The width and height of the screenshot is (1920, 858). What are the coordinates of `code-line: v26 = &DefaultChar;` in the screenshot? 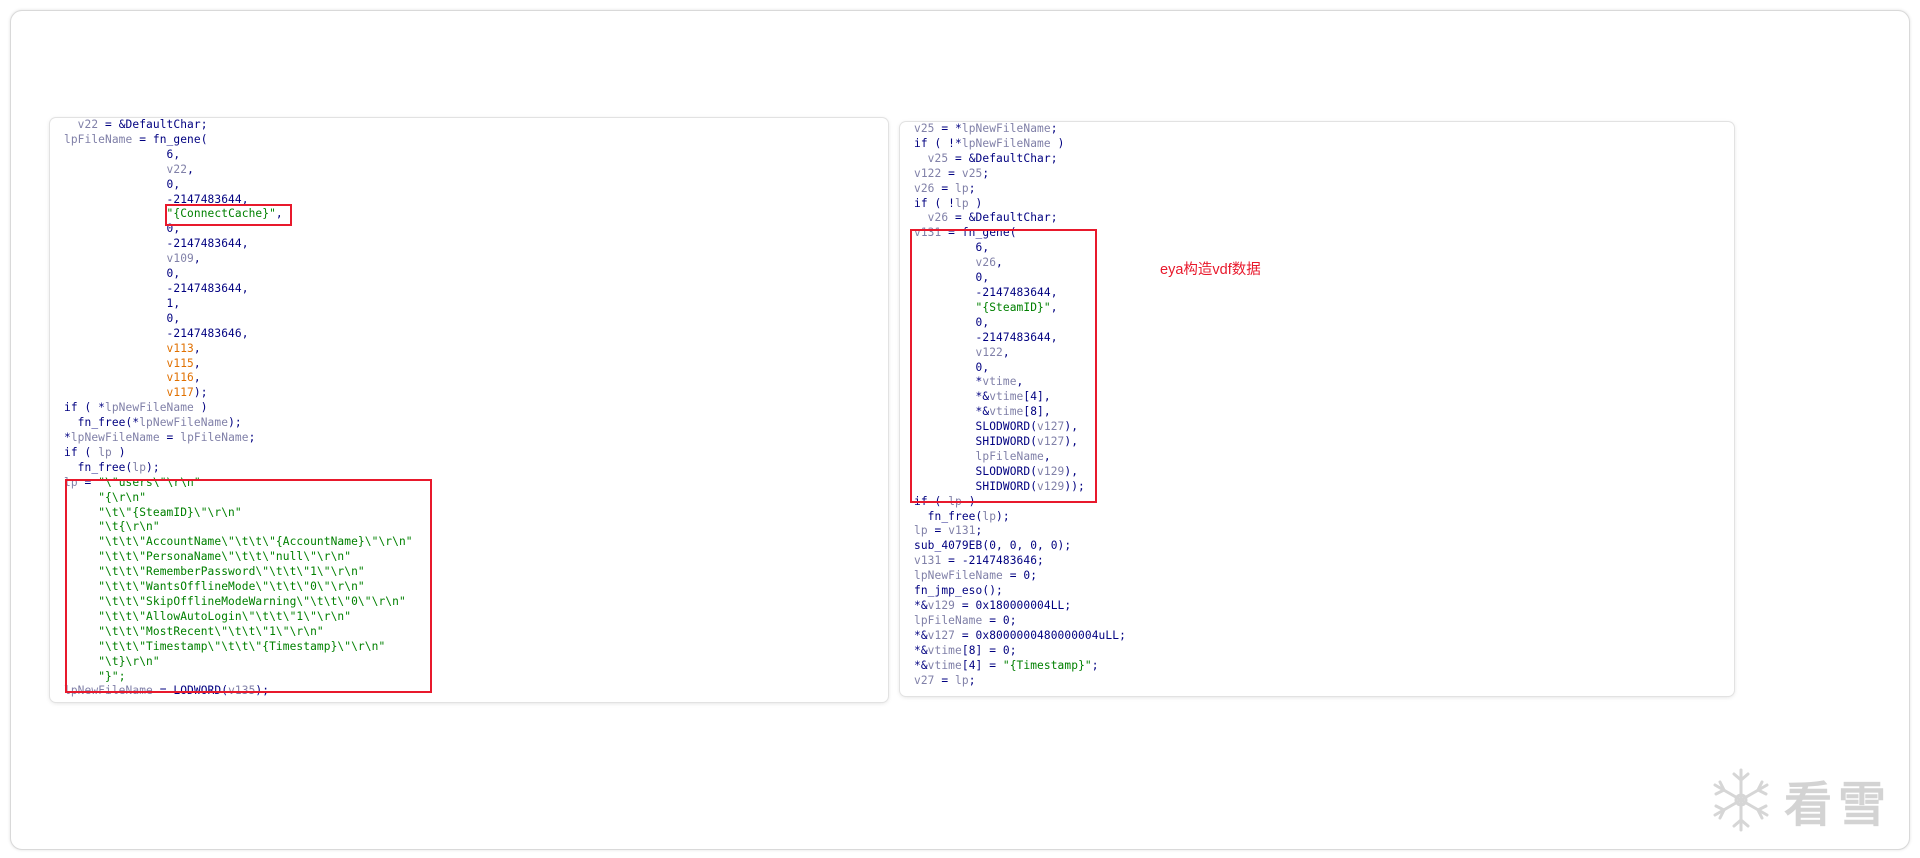 It's located at (1020, 218).